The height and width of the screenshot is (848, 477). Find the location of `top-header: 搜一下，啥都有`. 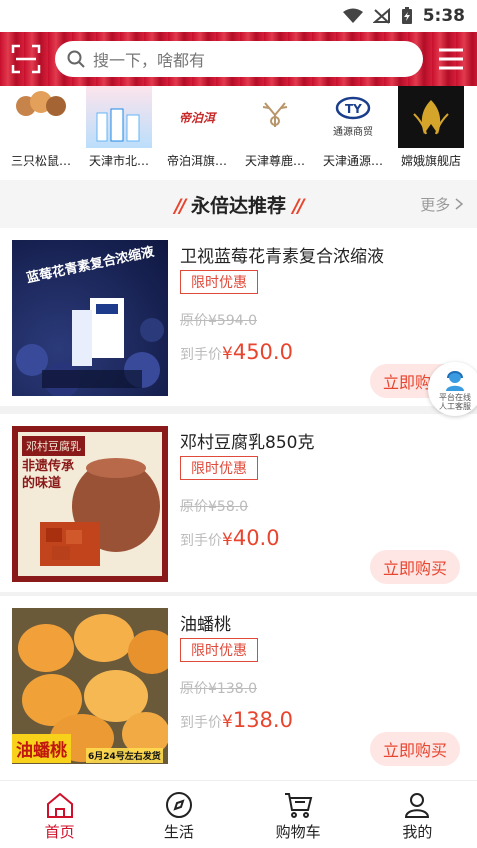

top-header: 搜一下，啥都有 is located at coordinates (238, 59).